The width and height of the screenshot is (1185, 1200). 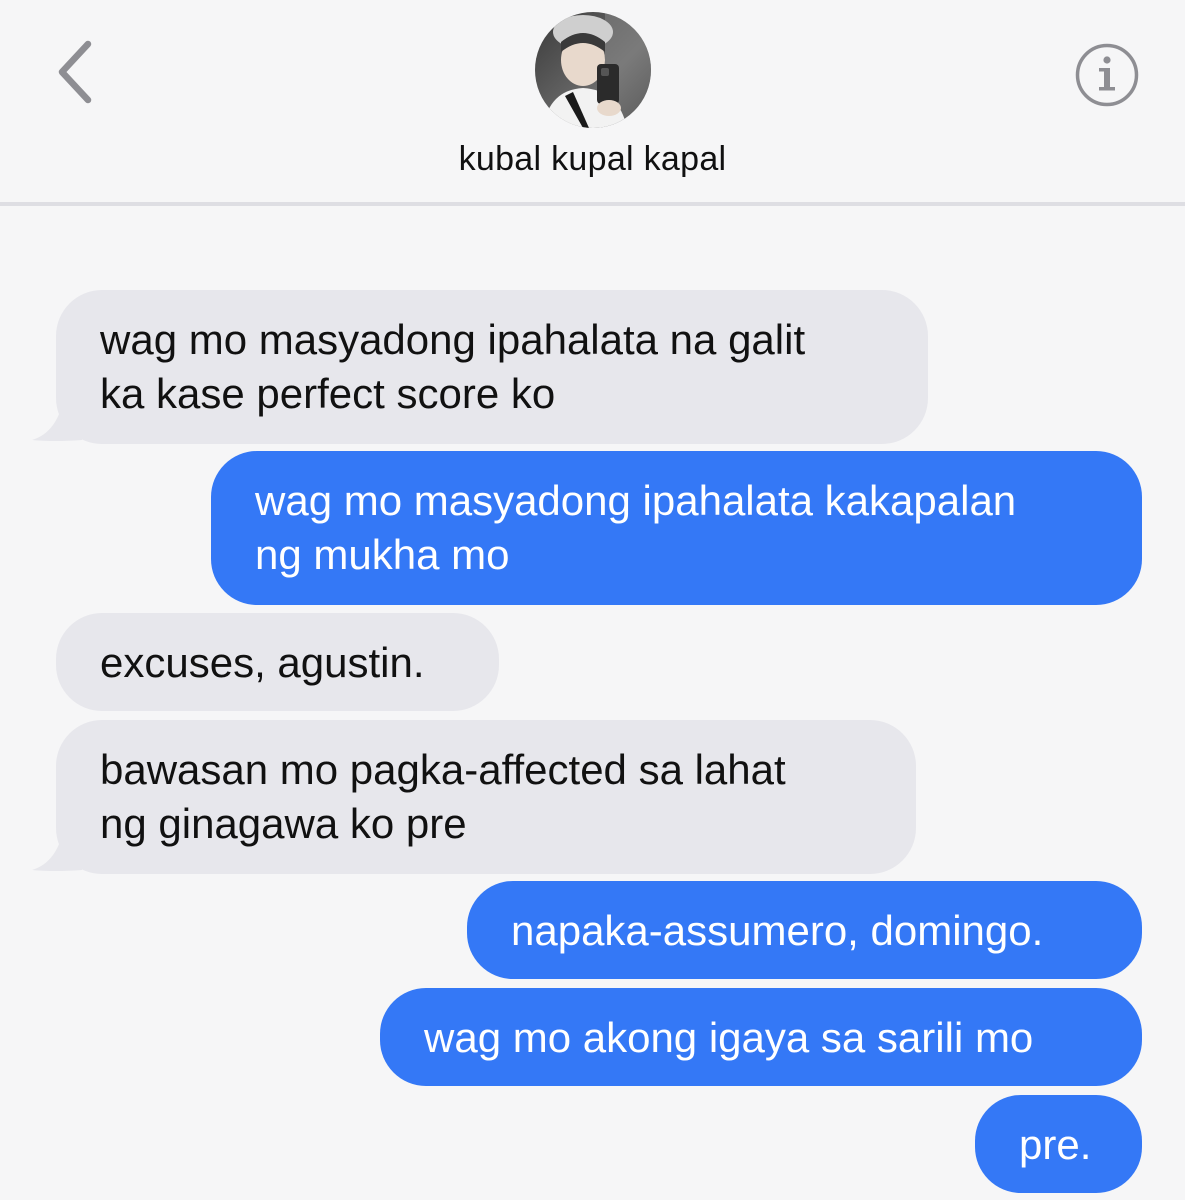 I want to click on contact-name: kubal kupal kapal, so click(x=592, y=159).